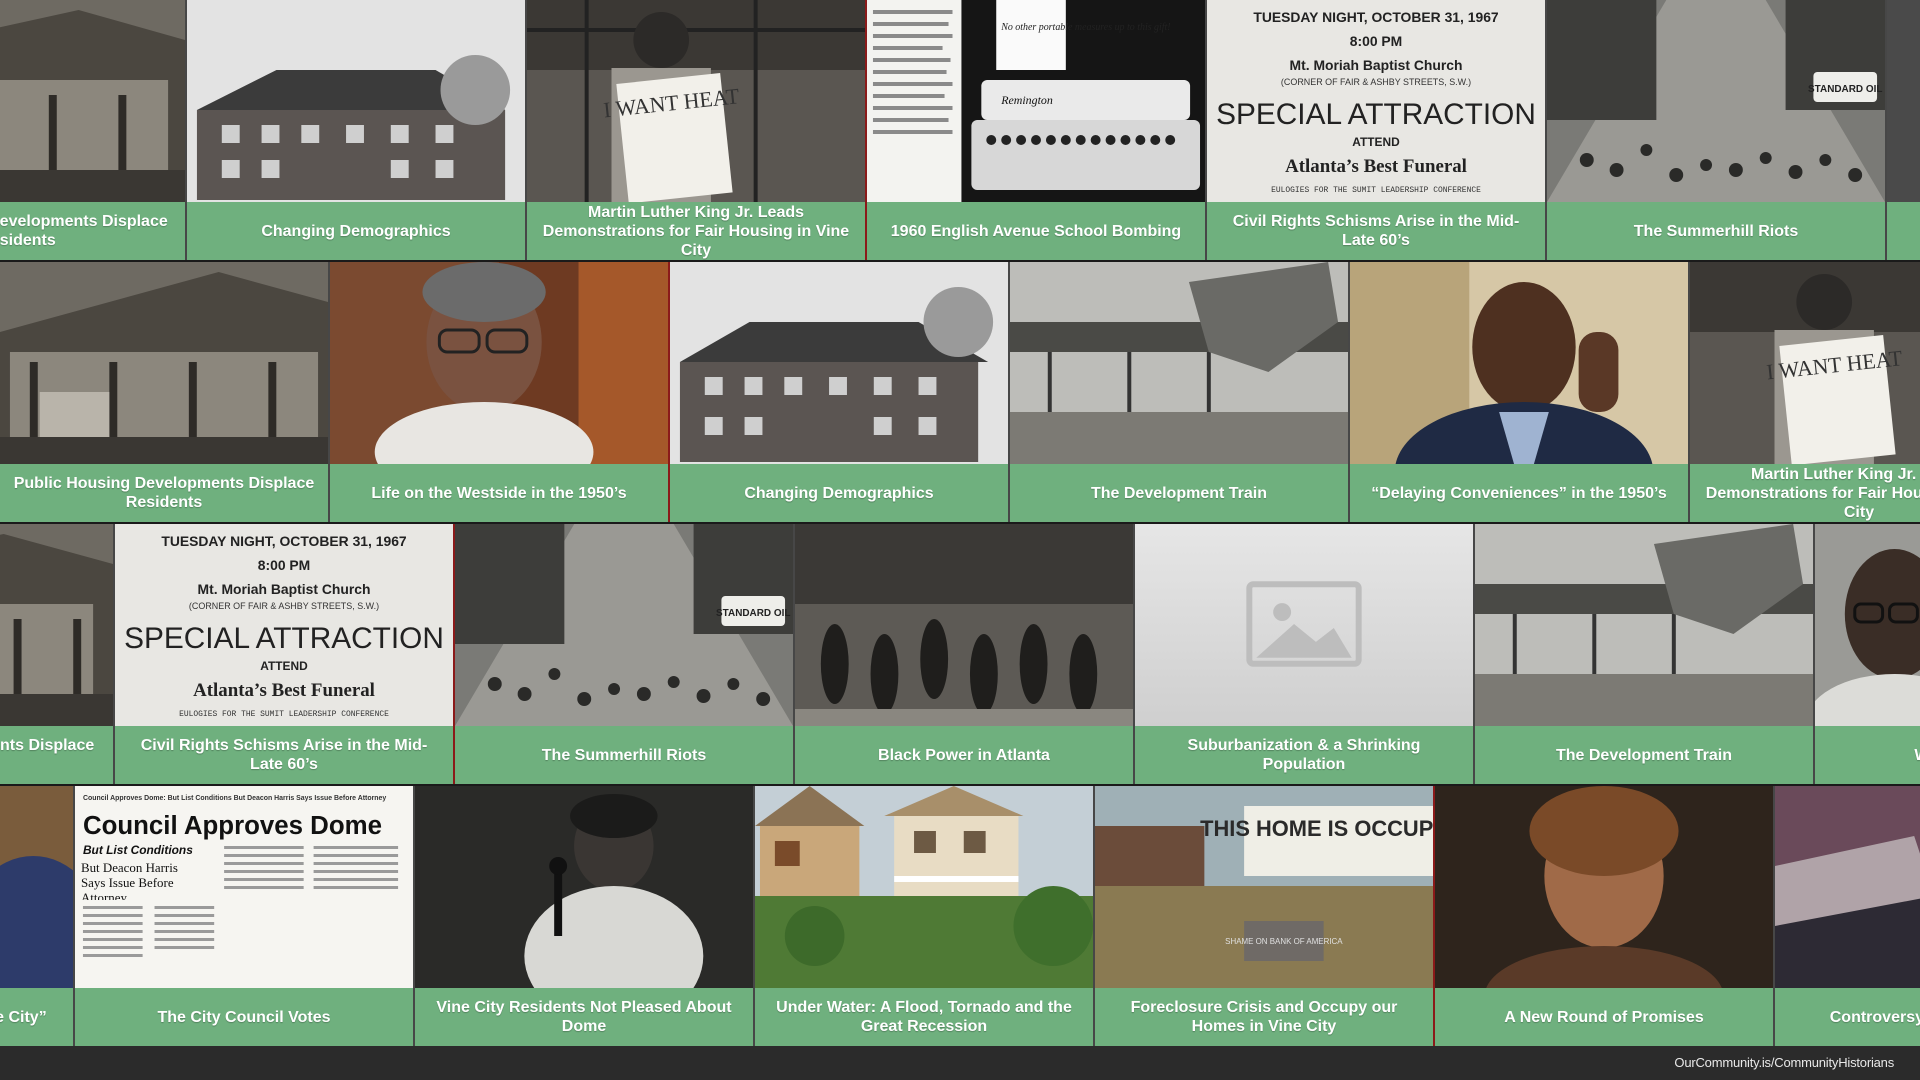 The image size is (1920, 1080). I want to click on story-tile: “Delaying Conveniences” in the 1950’s, so click(1520, 392).